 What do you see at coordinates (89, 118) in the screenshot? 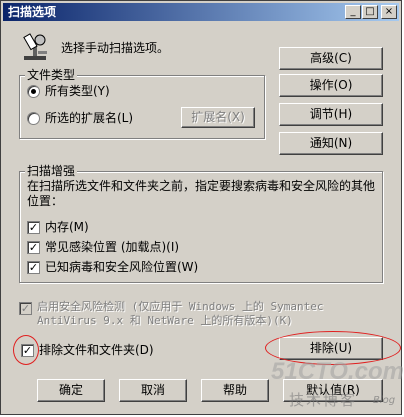
I see `selected-ext-label: 所选的扩展名(L)` at bounding box center [89, 118].